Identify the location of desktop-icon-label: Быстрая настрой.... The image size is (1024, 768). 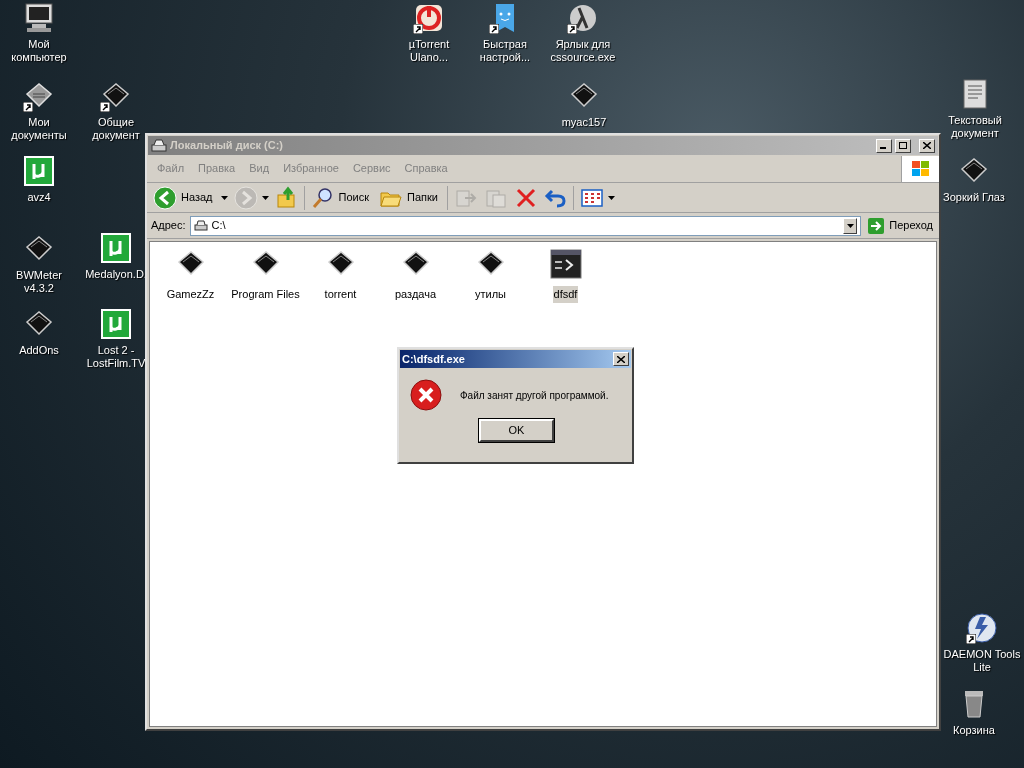
(505, 51).